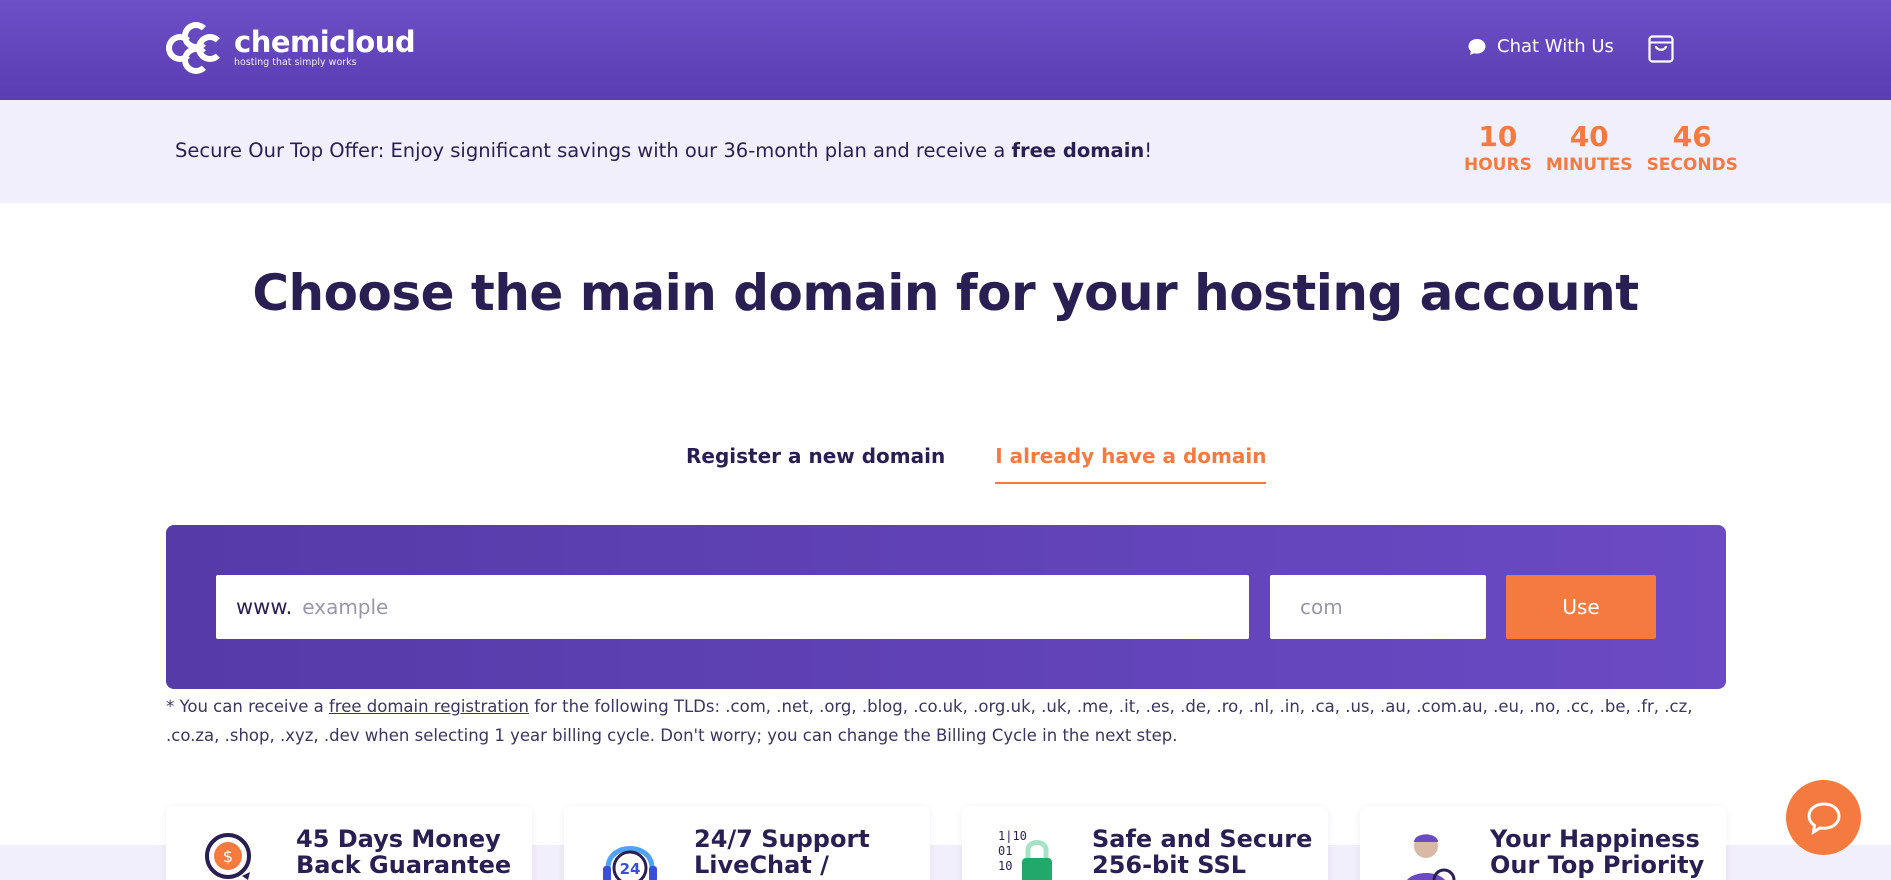 The width and height of the screenshot is (1891, 880). I want to click on timer-minutes-value: 40, so click(1589, 136).